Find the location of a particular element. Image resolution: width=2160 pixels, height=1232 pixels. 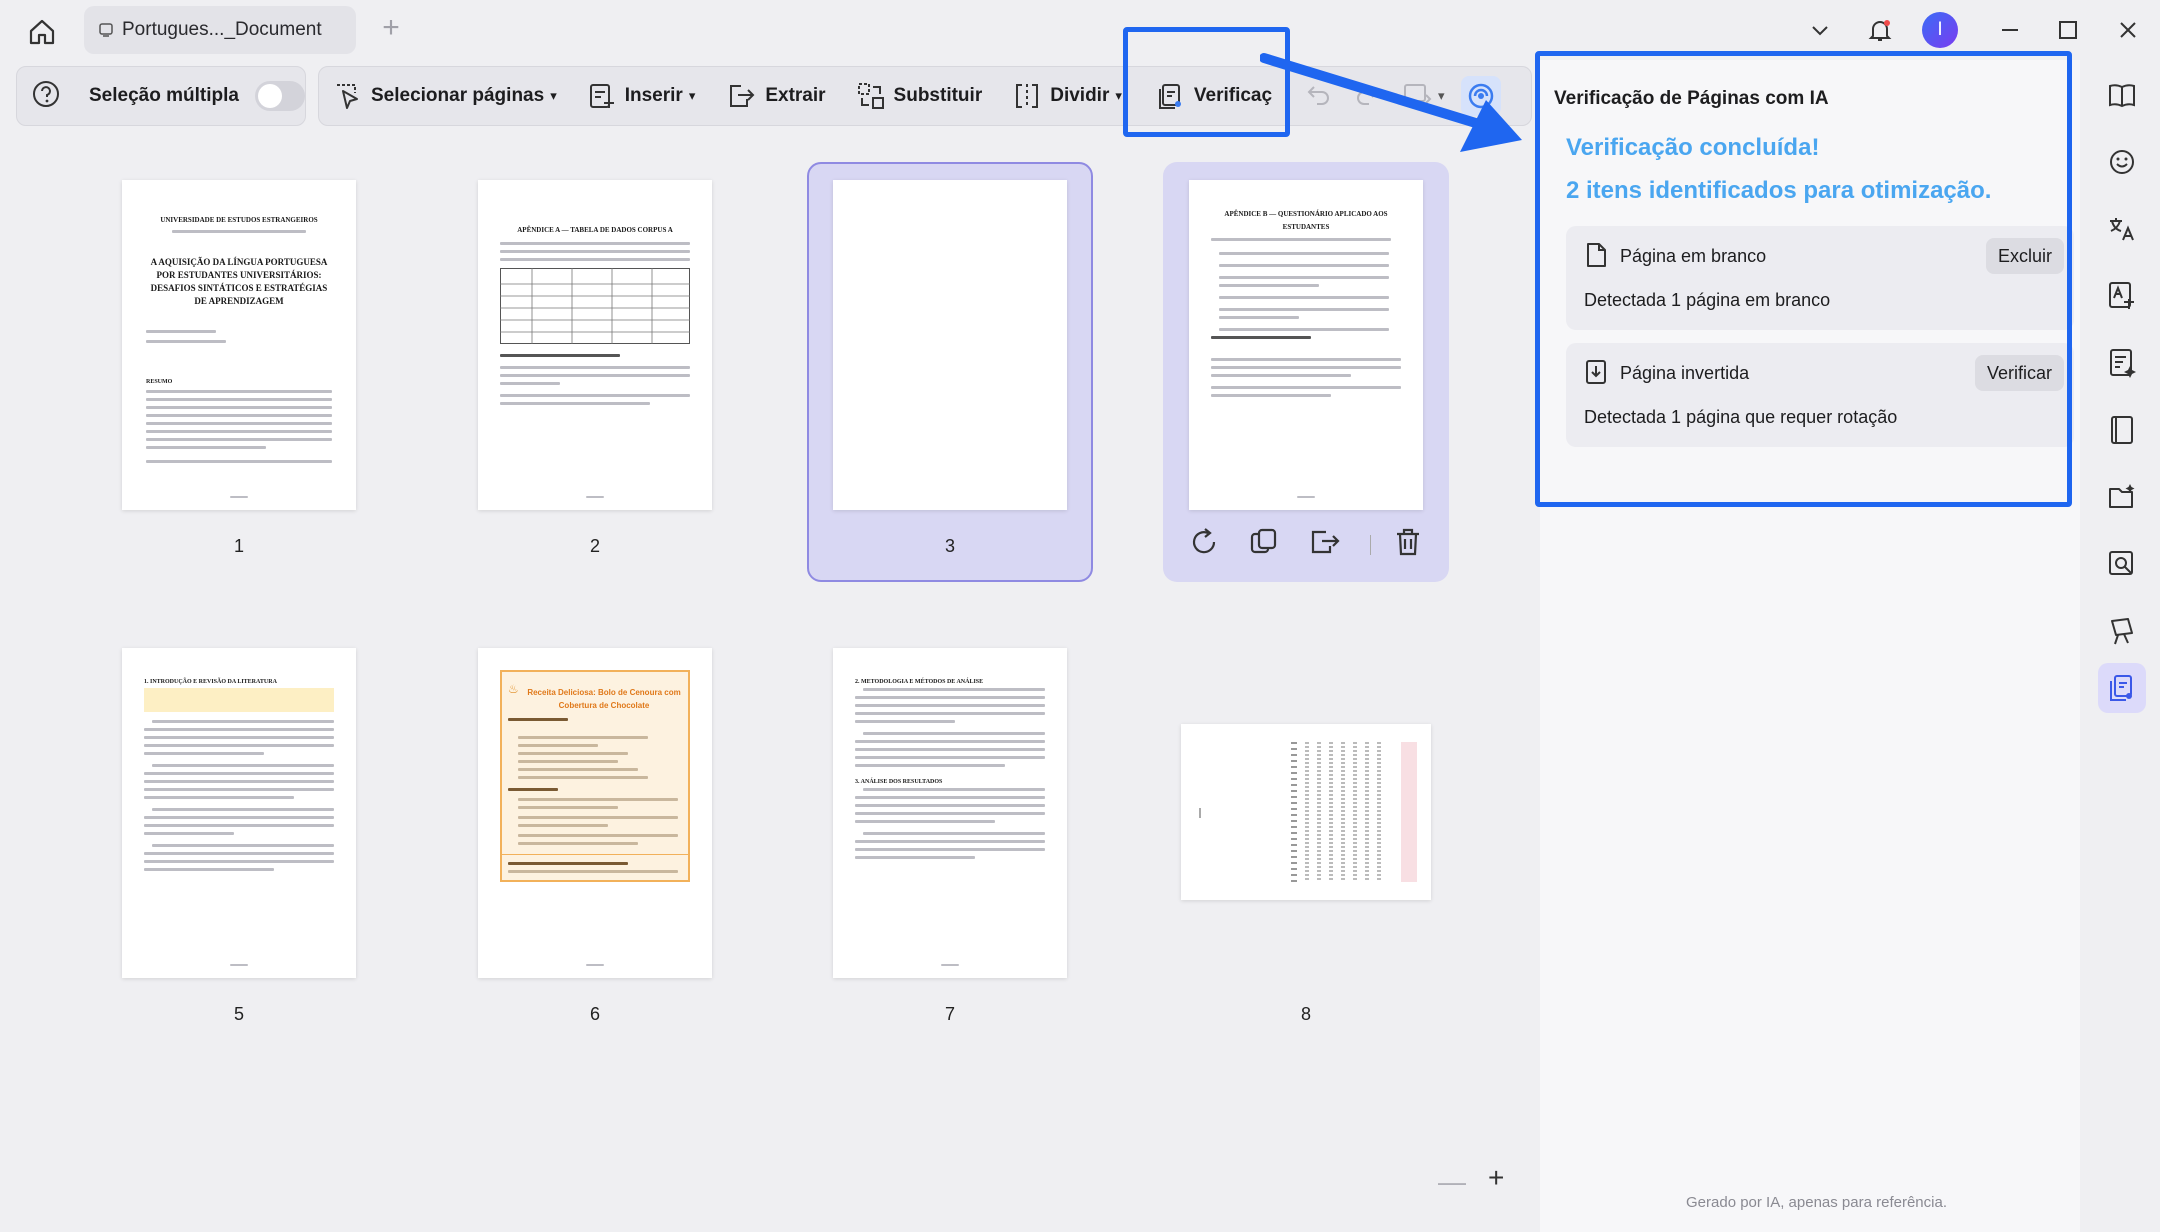

ai-summary-icon is located at coordinates (2122, 363).